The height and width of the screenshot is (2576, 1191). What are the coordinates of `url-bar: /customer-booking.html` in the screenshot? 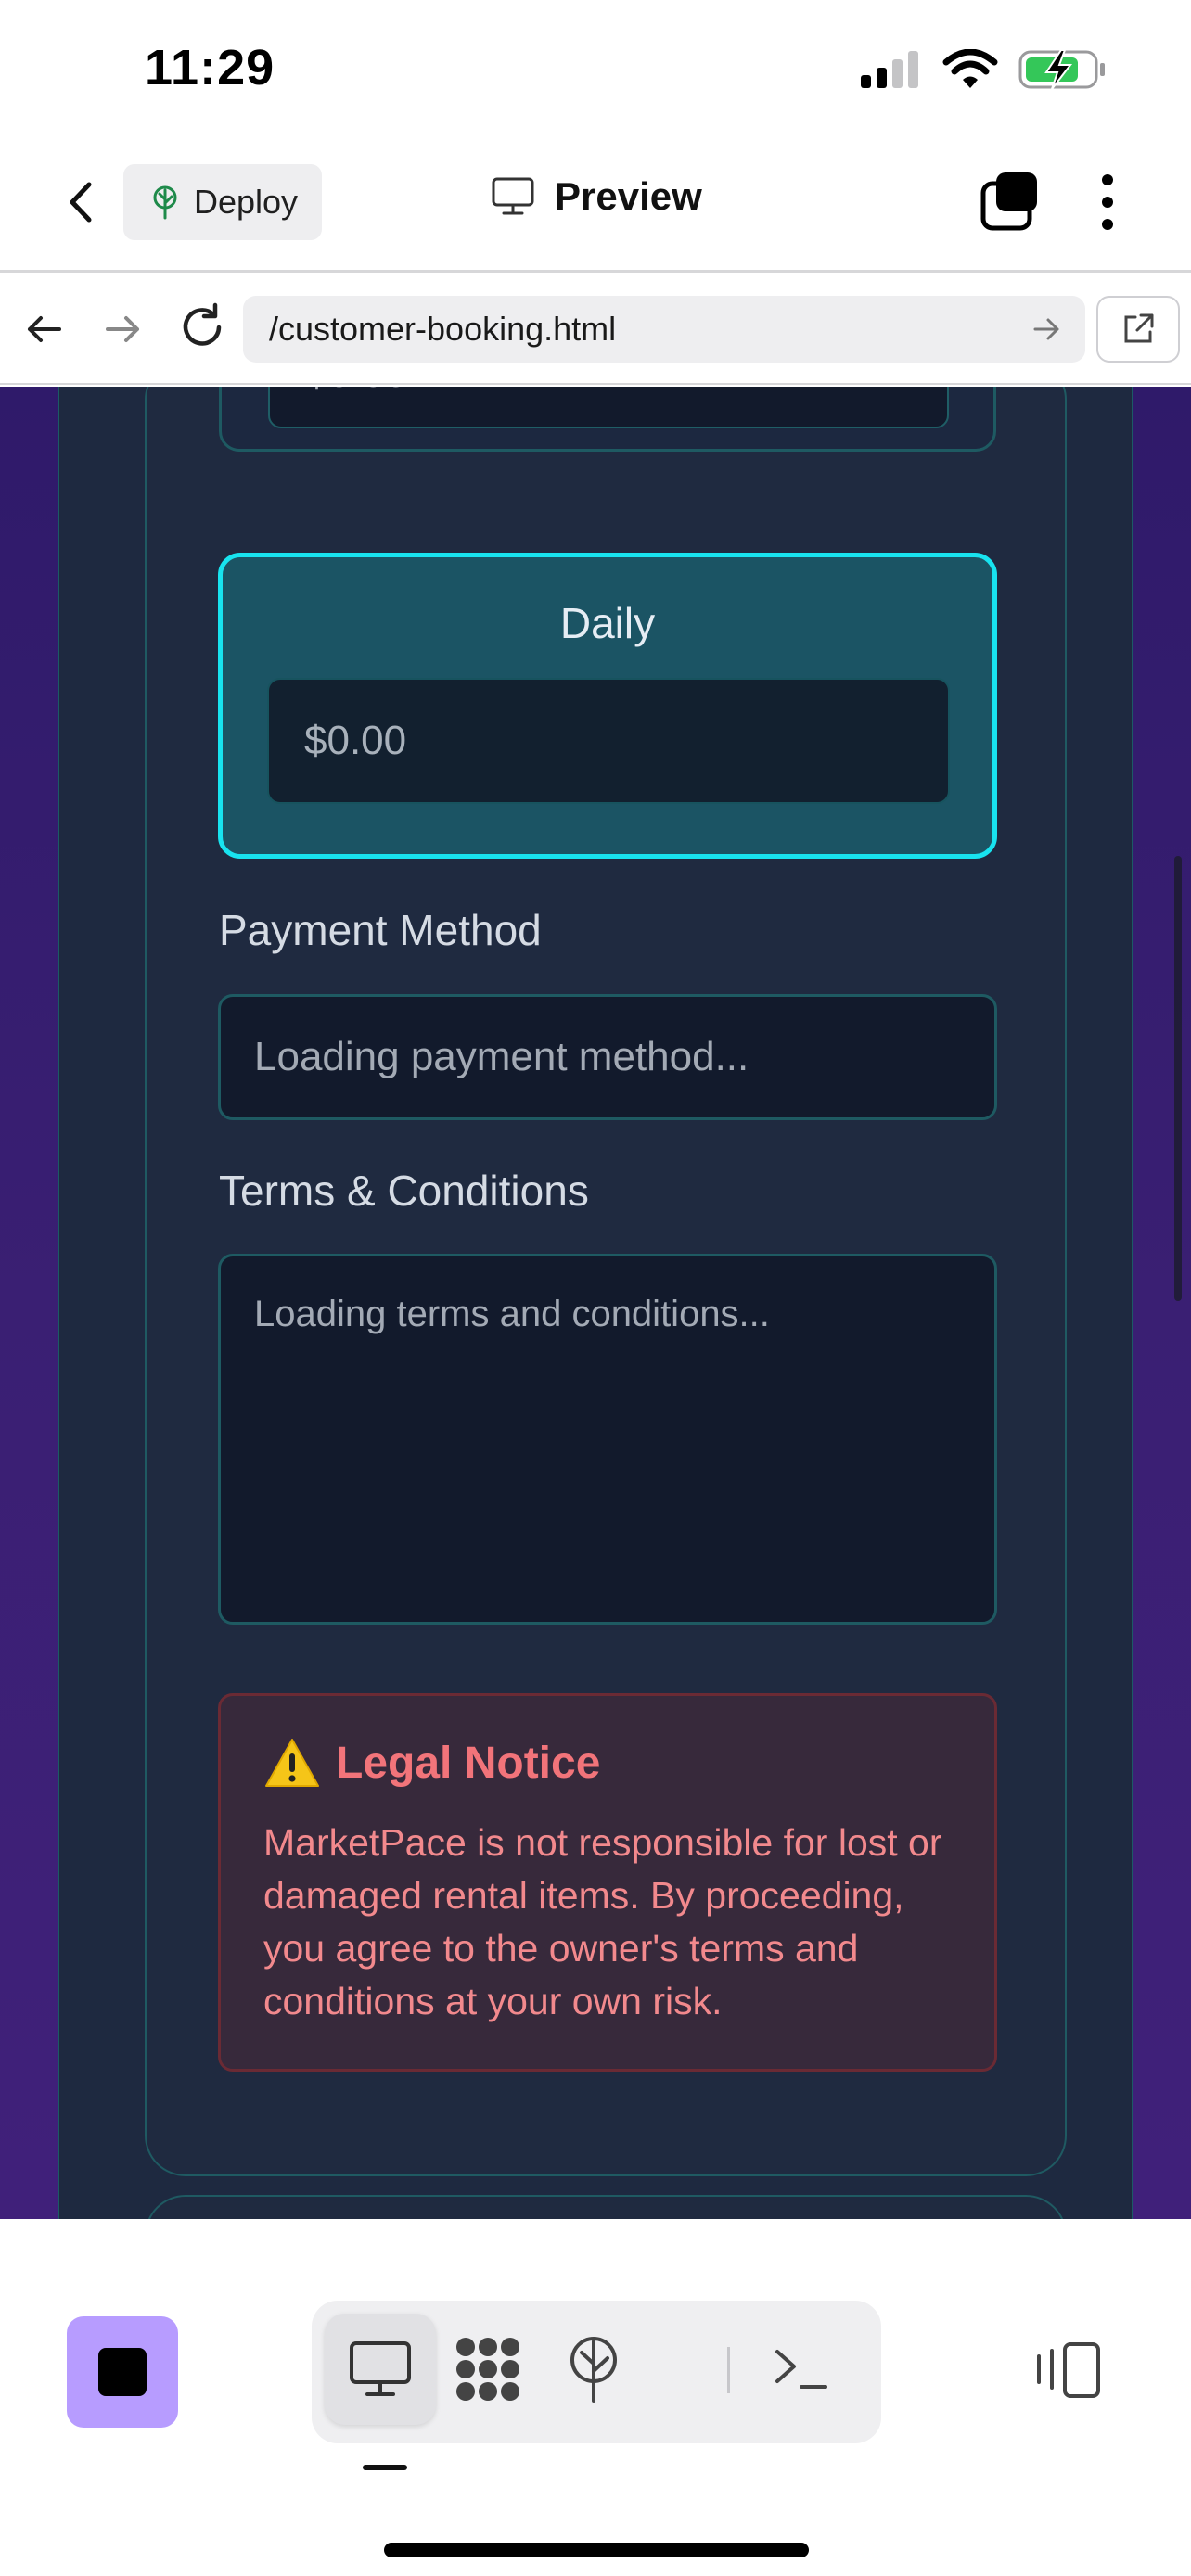 It's located at (595, 330).